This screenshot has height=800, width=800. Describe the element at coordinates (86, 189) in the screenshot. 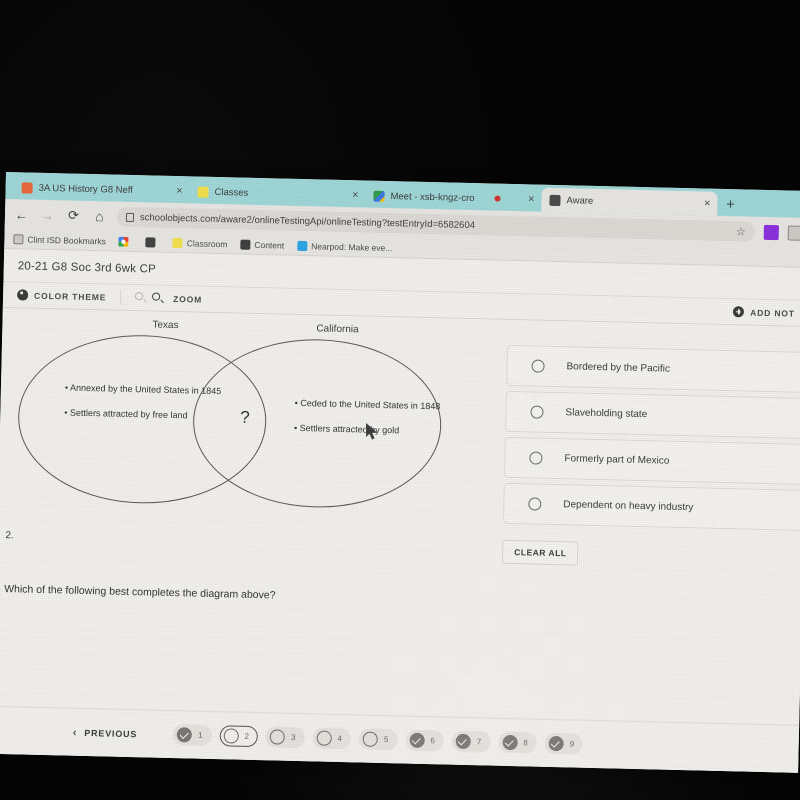

I see `tab-title: 3A US History G8 Neff` at that location.